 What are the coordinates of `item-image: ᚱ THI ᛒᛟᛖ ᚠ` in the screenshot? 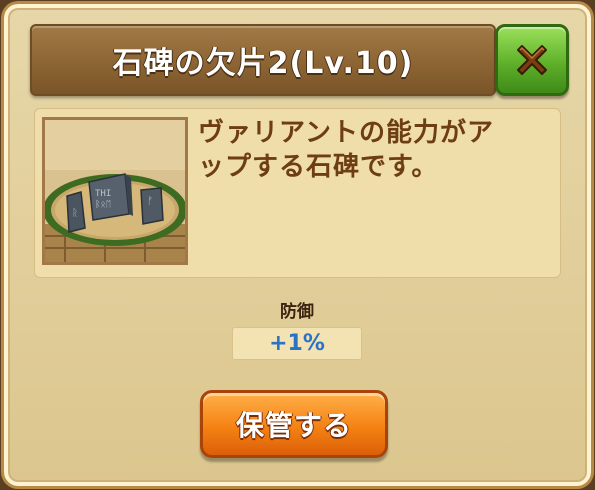 It's located at (115, 191).